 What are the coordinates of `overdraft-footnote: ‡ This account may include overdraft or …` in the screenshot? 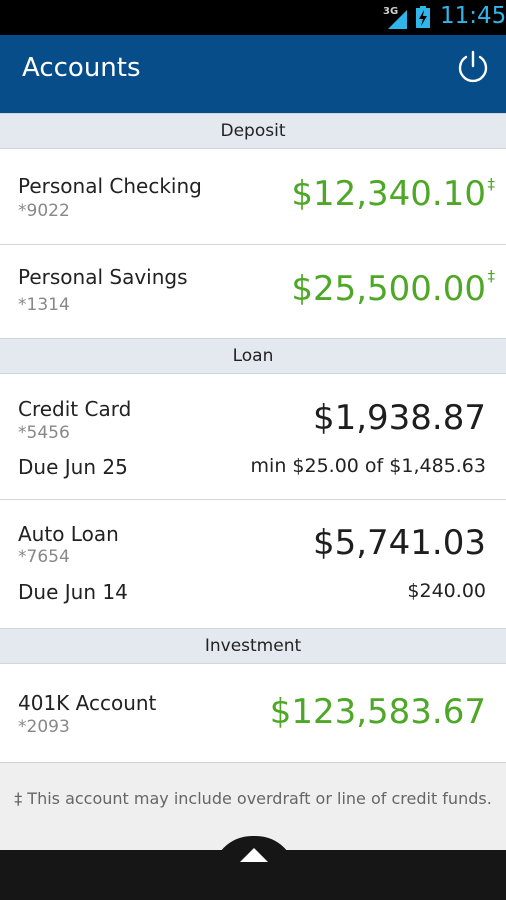 It's located at (253, 792).